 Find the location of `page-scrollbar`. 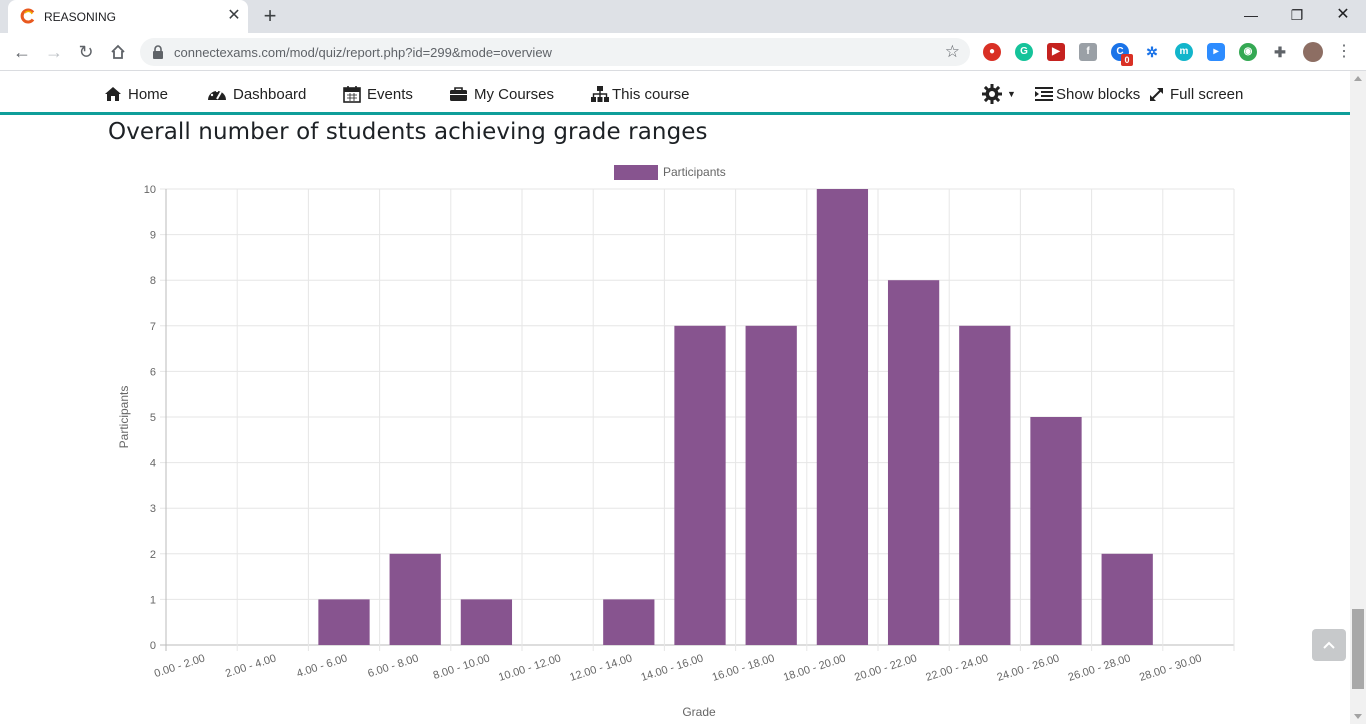

page-scrollbar is located at coordinates (1358, 397).